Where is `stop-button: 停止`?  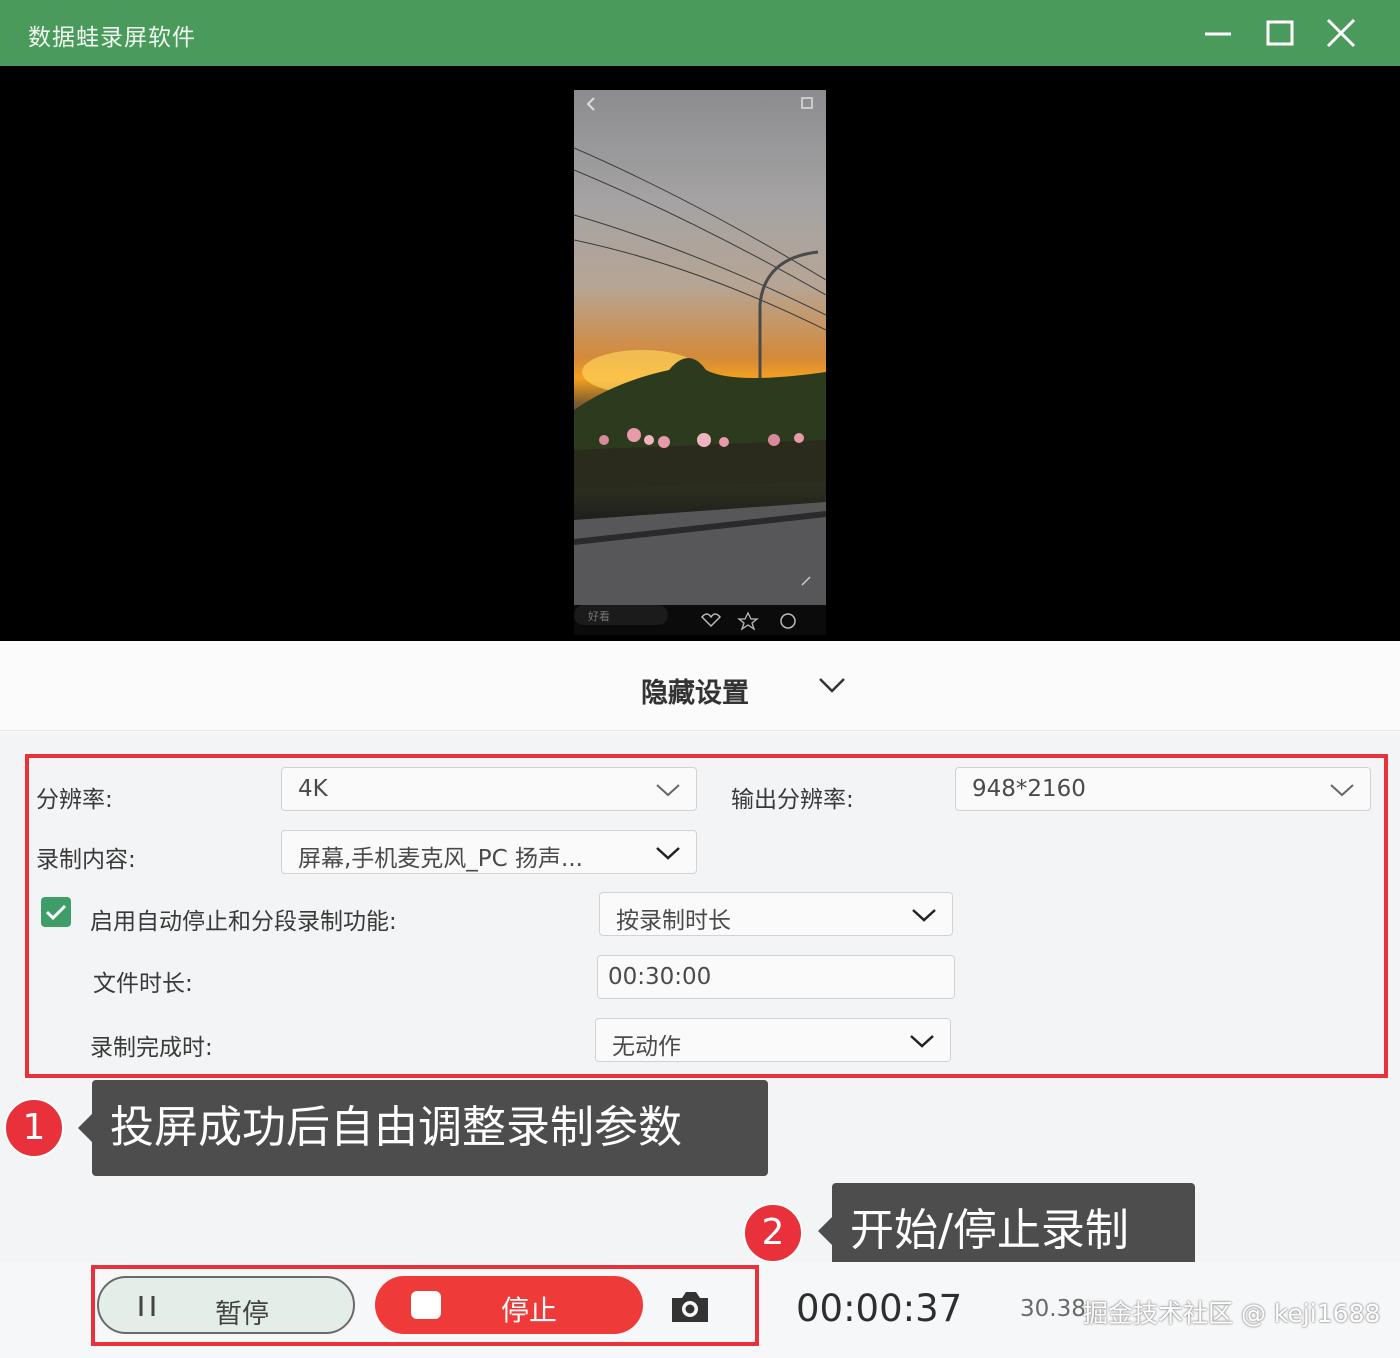
stop-button: 停止 is located at coordinates (509, 1305).